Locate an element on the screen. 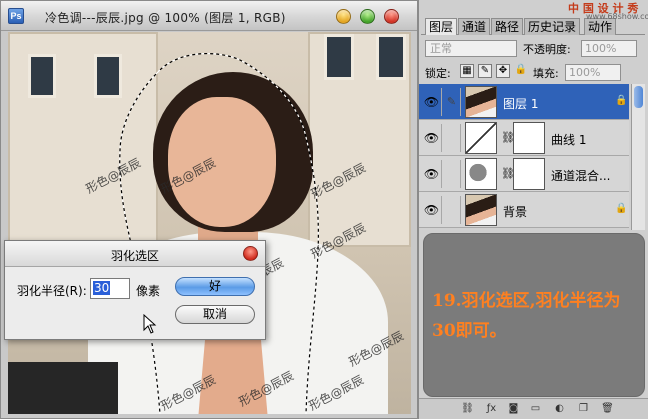 The width and height of the screenshot is (648, 419). feather-radius-unit: 像素 is located at coordinates (148, 291).